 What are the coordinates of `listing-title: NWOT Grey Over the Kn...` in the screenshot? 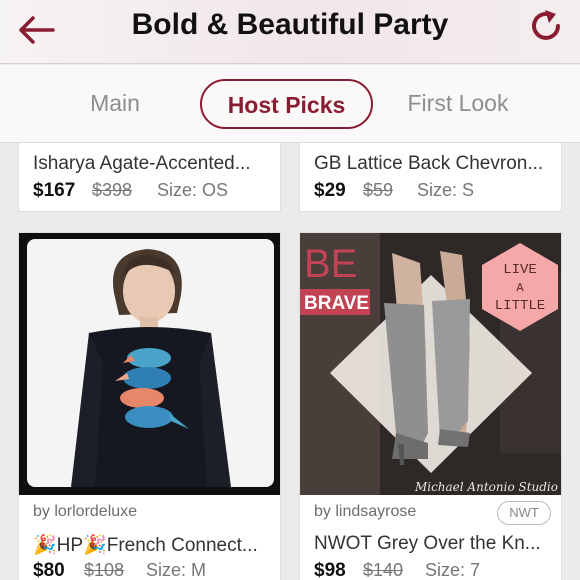 It's located at (427, 543).